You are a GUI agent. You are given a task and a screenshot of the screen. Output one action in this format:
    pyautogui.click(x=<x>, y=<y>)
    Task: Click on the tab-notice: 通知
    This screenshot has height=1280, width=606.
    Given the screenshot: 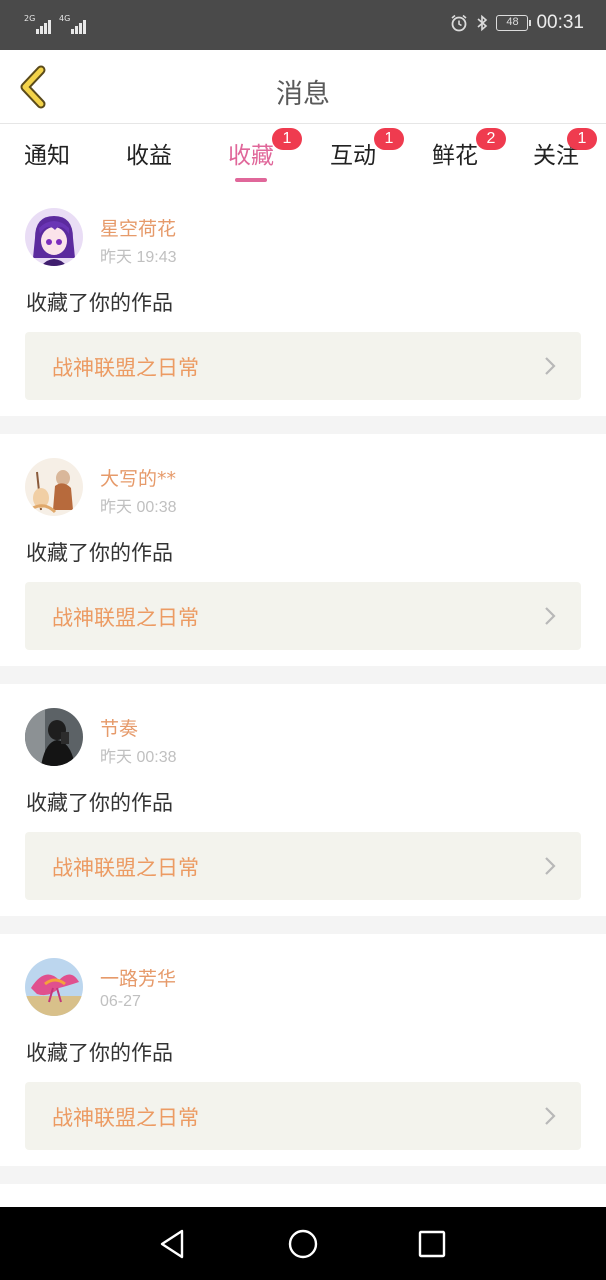 What is the action you would take?
    pyautogui.click(x=47, y=153)
    